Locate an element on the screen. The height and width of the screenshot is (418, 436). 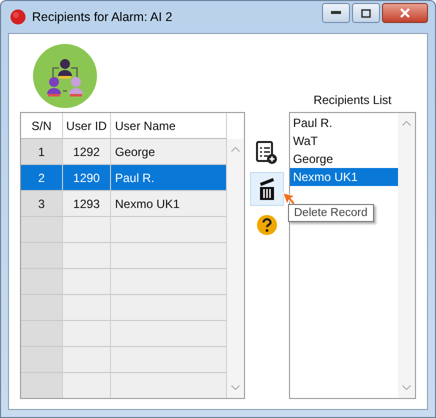
minimize-button is located at coordinates (336, 13).